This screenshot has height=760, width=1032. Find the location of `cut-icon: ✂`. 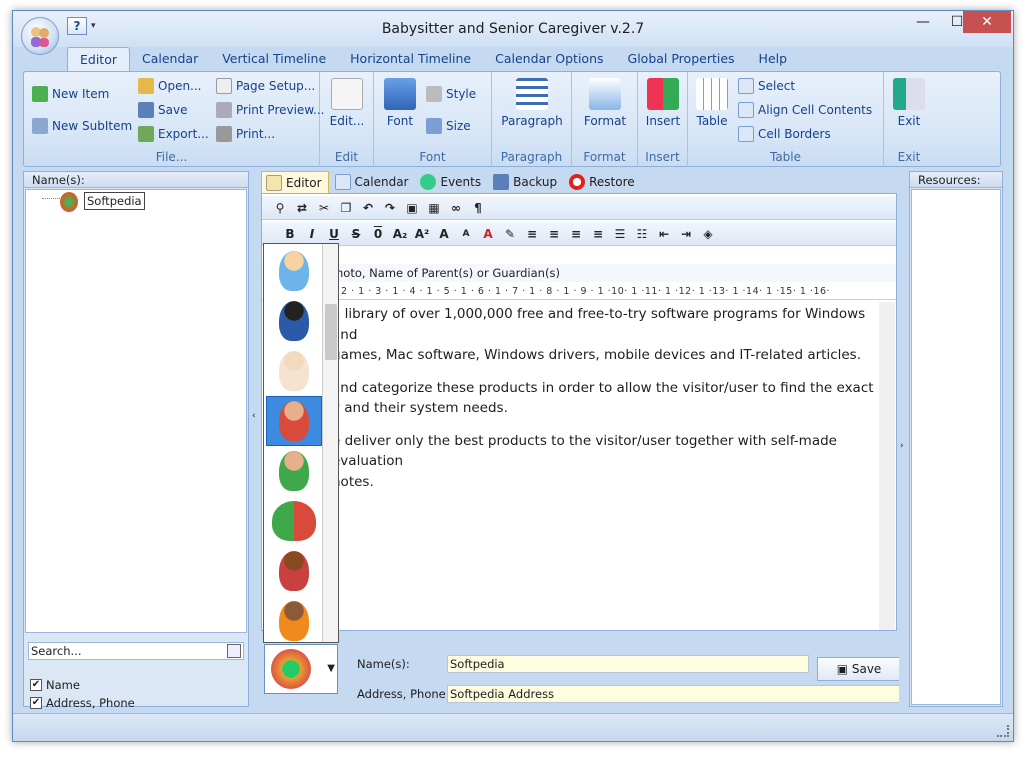

cut-icon: ✂ is located at coordinates (324, 208).